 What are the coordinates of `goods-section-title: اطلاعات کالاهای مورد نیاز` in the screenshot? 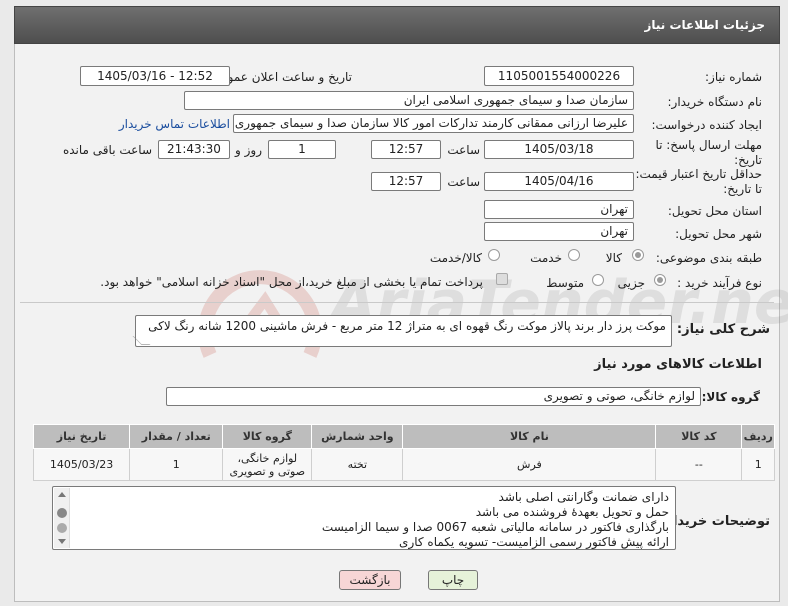 It's located at (678, 364).